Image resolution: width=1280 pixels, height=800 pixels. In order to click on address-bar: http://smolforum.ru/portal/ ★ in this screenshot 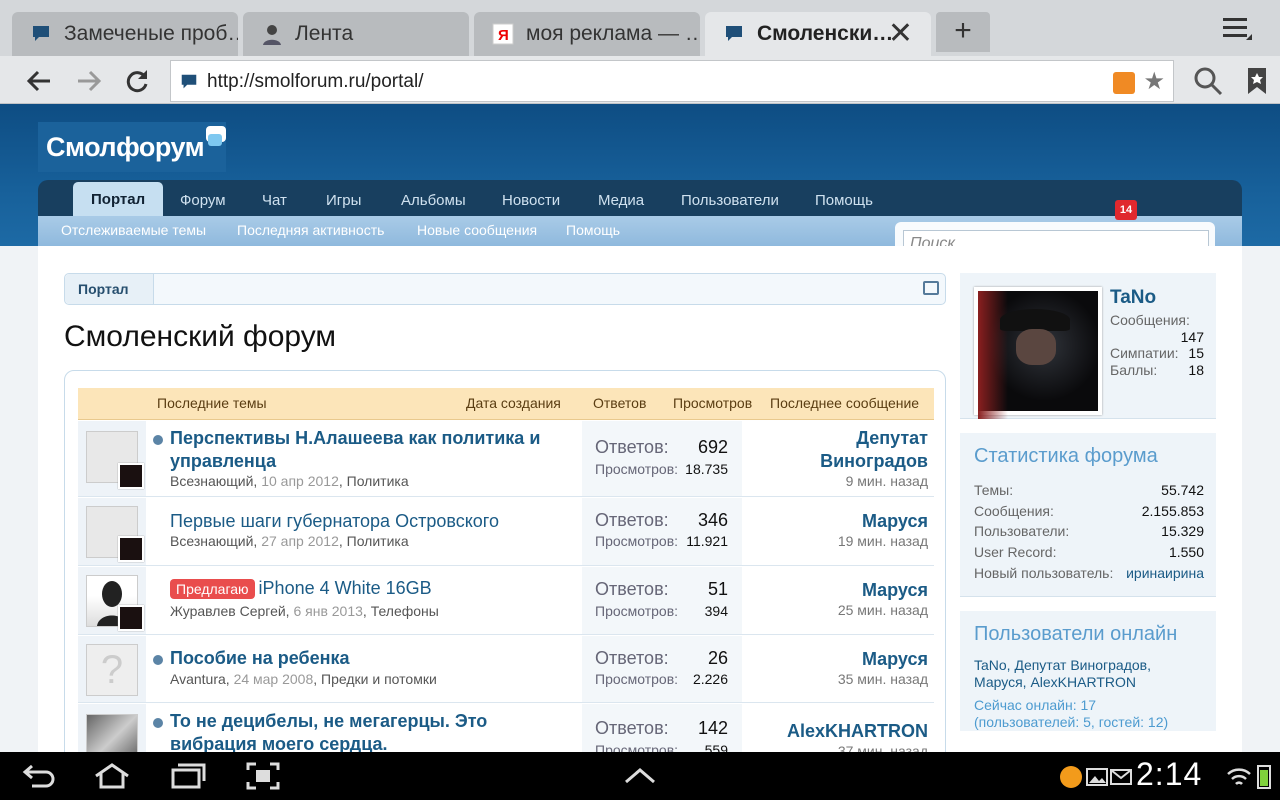, I will do `click(672, 81)`.